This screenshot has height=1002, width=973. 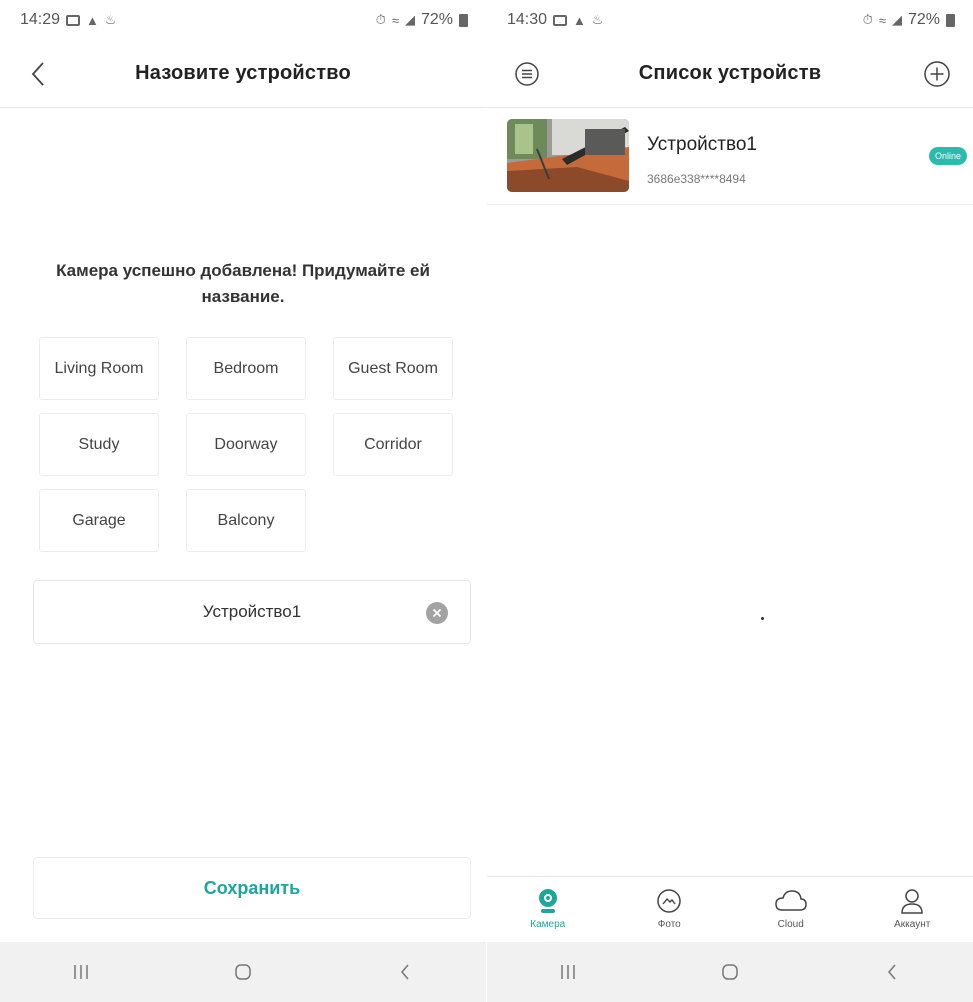 I want to click on tab-camera: Камера, so click(x=548, y=909).